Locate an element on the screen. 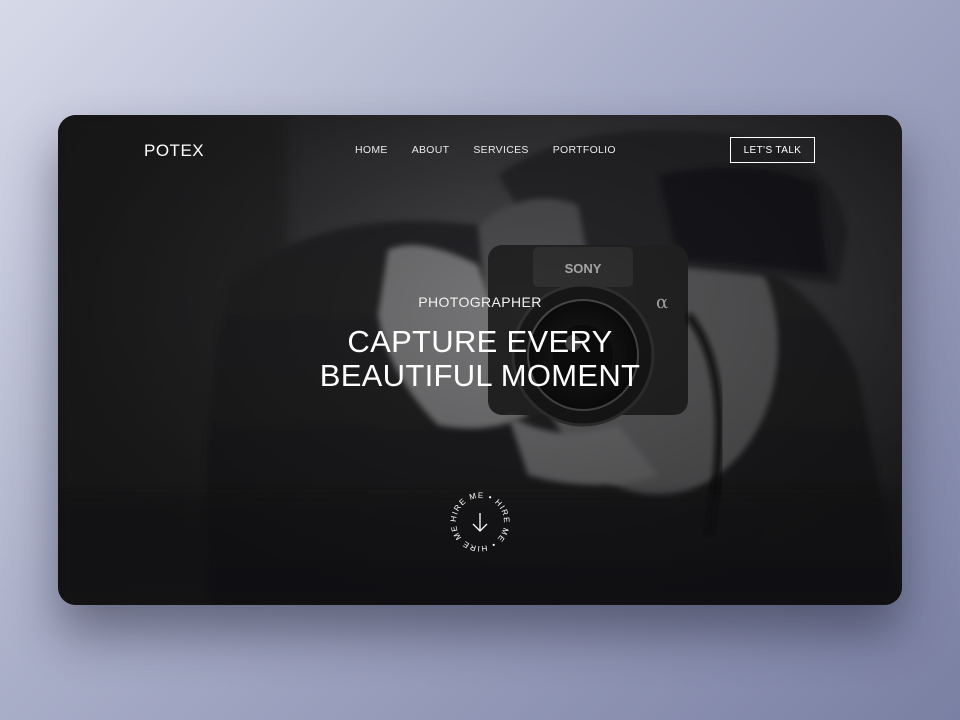  hero-headline: CAPTURE EVERY BEAUTIFUL MOMENT is located at coordinates (480, 359).